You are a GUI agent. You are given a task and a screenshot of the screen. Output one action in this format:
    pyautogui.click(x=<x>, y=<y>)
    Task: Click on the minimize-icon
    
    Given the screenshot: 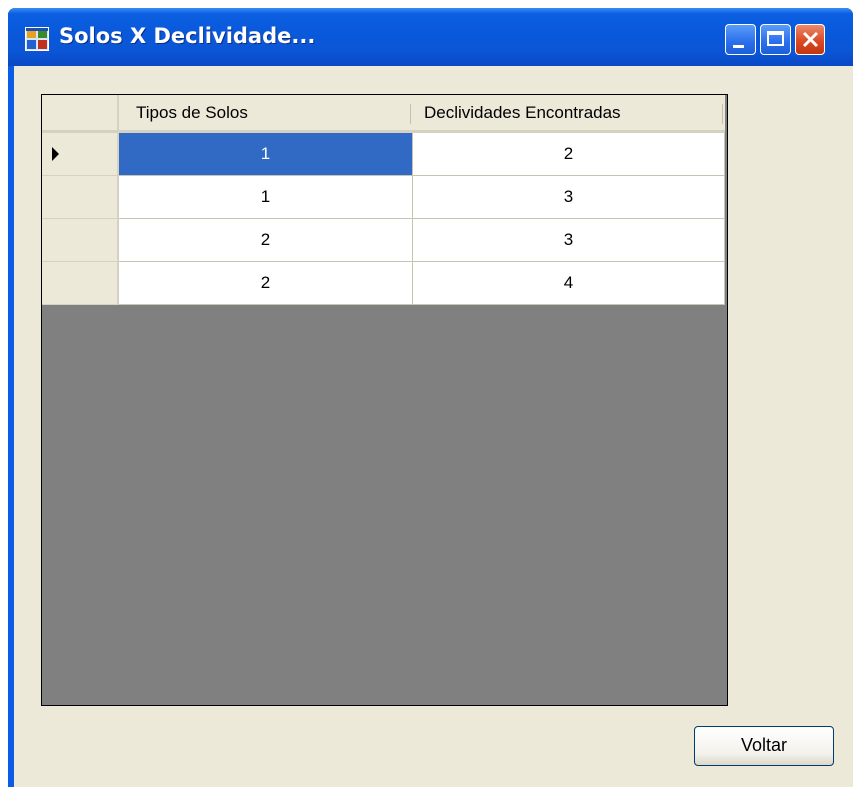 What is the action you would take?
    pyautogui.click(x=738, y=46)
    